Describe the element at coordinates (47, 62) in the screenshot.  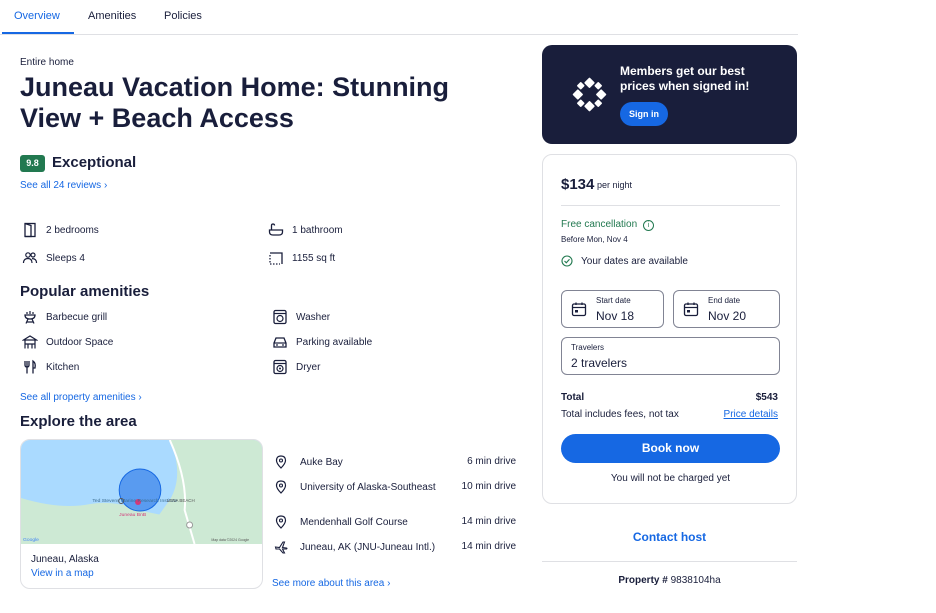
I see `property-type: Entire home` at that location.